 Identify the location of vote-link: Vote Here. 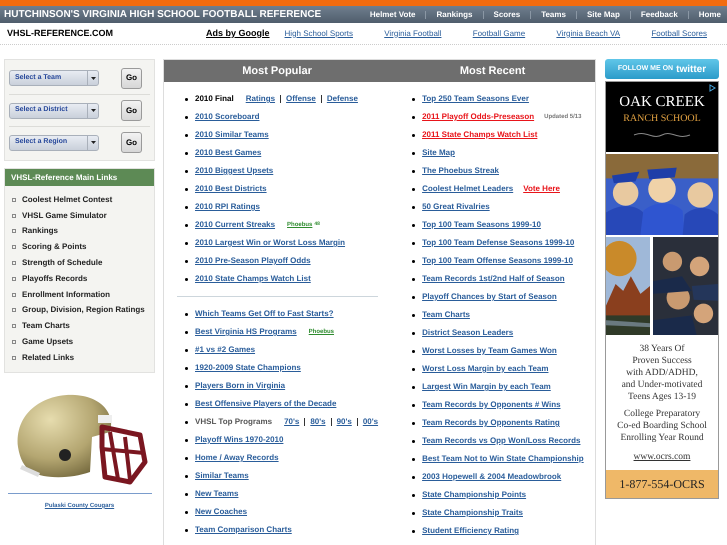
(541, 189).